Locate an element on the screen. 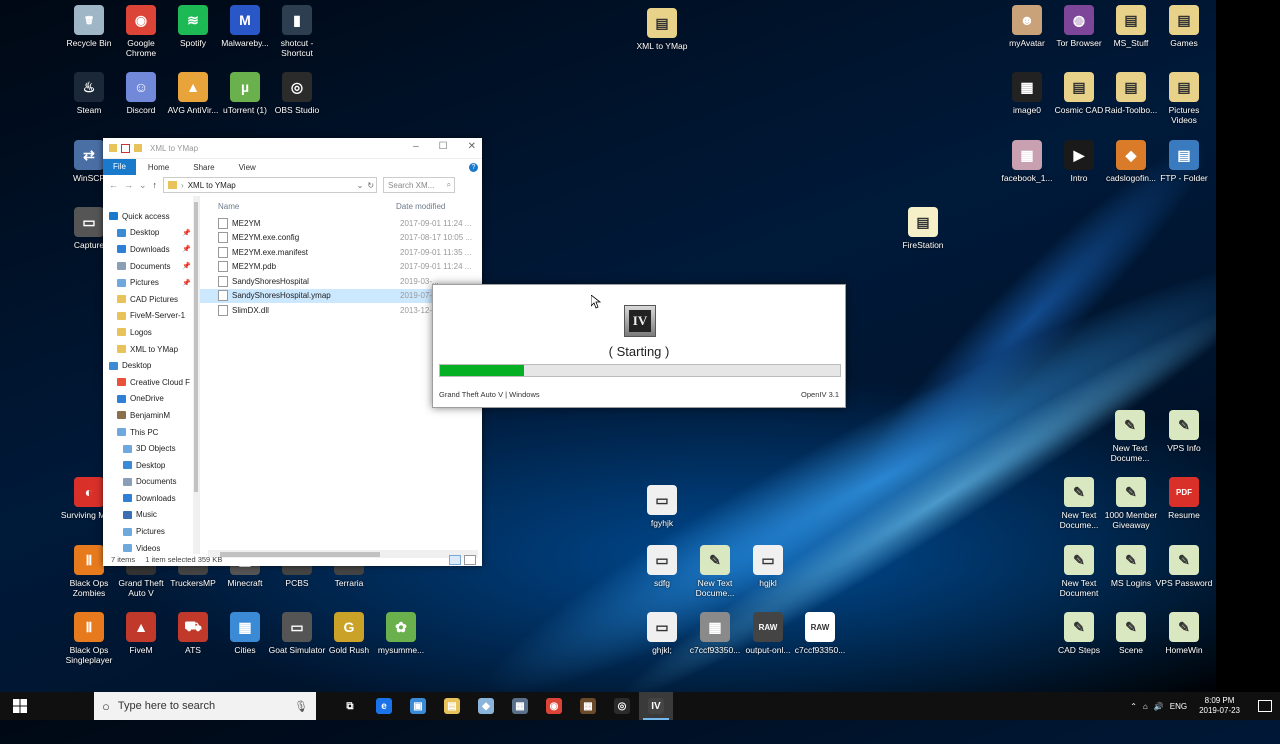 Image resolution: width=1280 pixels, height=744 pixels. column-name: Name is located at coordinates (307, 206).